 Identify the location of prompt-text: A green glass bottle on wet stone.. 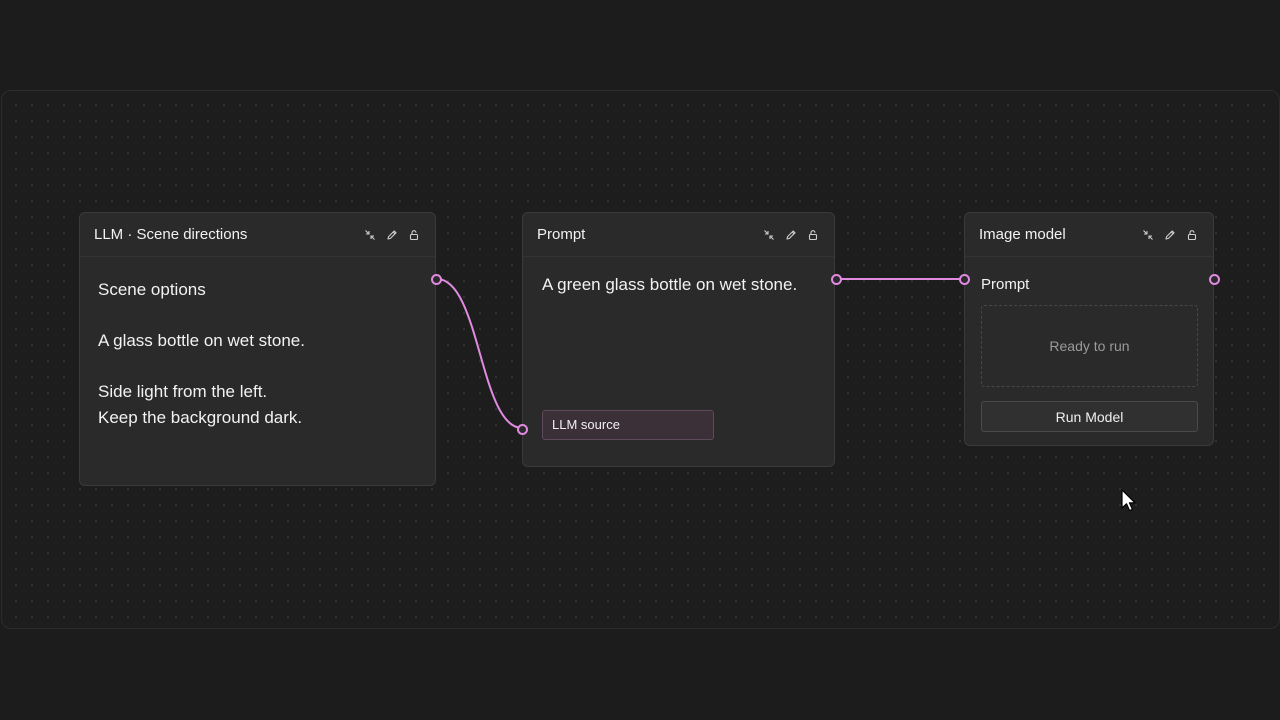
(669, 285).